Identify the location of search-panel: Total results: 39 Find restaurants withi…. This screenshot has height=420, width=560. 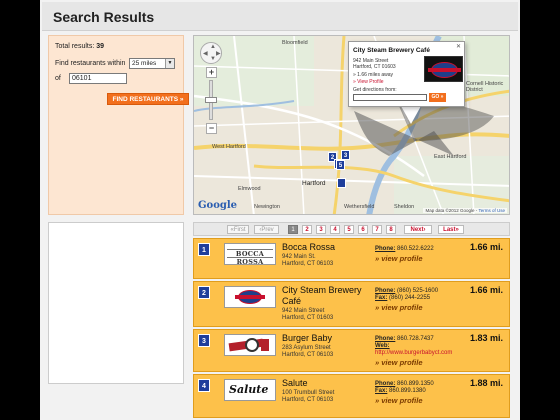
(118, 125).